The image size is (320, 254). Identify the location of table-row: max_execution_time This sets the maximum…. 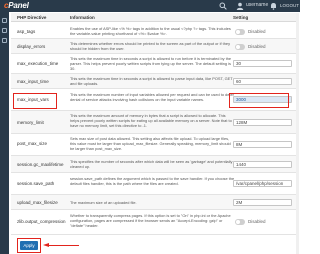
(154, 64).